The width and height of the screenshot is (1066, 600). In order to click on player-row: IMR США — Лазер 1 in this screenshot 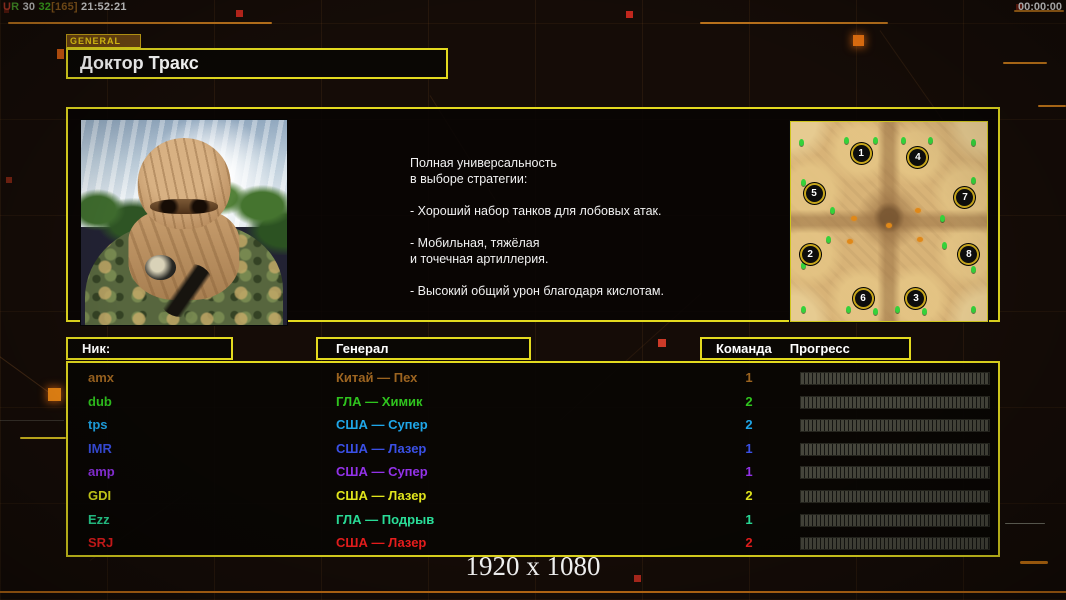, I will do `click(533, 451)`.